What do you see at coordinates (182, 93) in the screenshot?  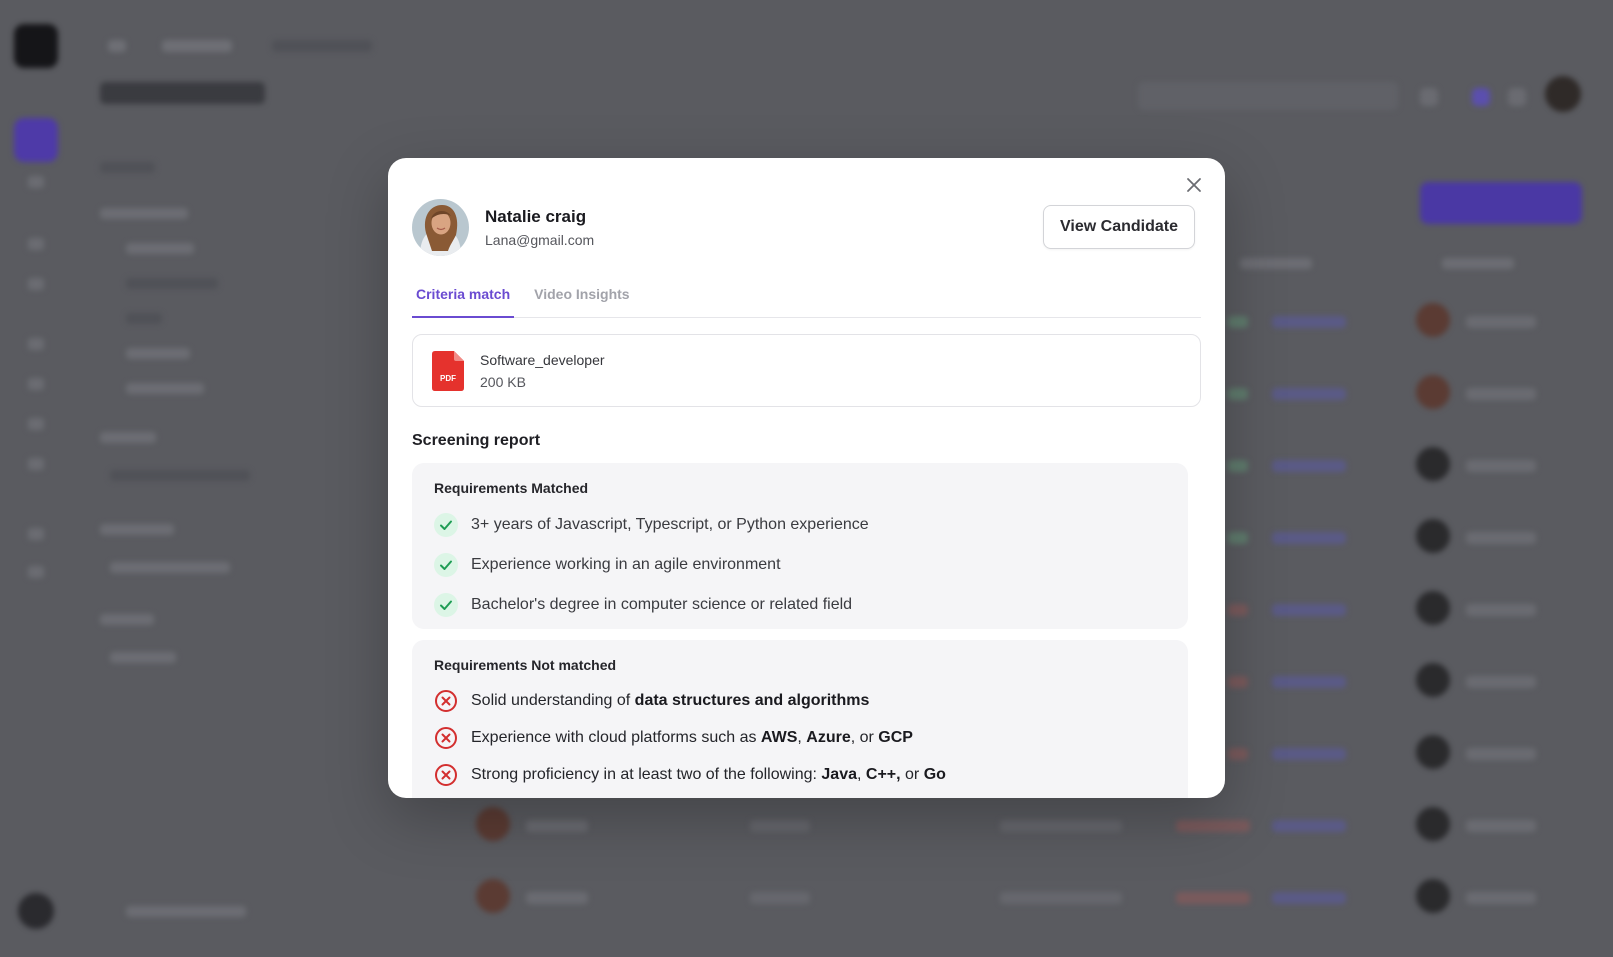 I see `background-page-title` at bounding box center [182, 93].